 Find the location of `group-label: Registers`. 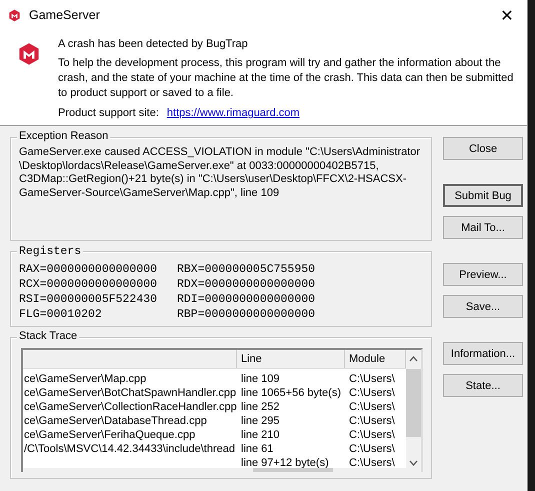

group-label: Registers is located at coordinates (50, 251).